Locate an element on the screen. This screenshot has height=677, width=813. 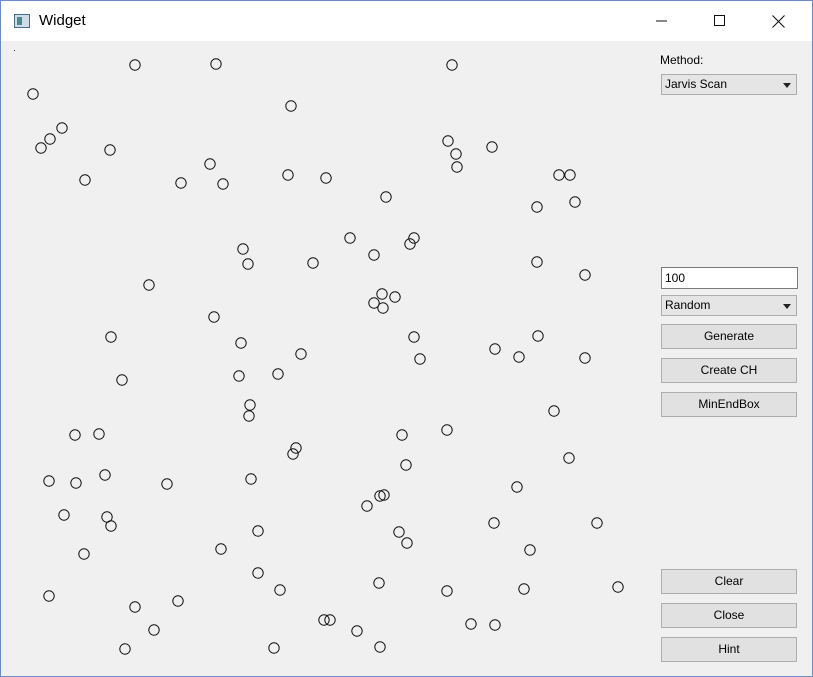
maximize-button is located at coordinates (720, 21).